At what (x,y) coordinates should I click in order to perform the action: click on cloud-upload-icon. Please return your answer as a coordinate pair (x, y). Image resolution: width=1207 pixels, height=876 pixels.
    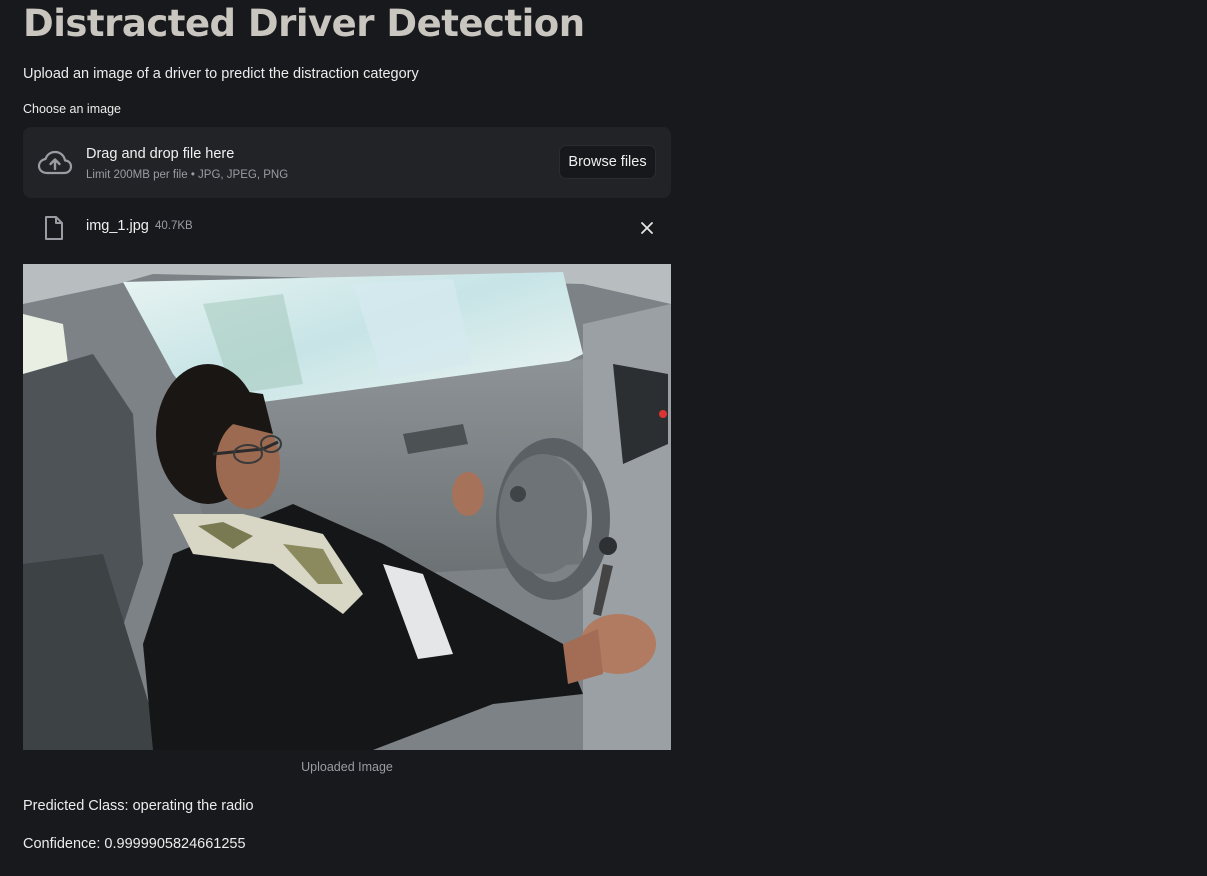
    Looking at the image, I should click on (55, 163).